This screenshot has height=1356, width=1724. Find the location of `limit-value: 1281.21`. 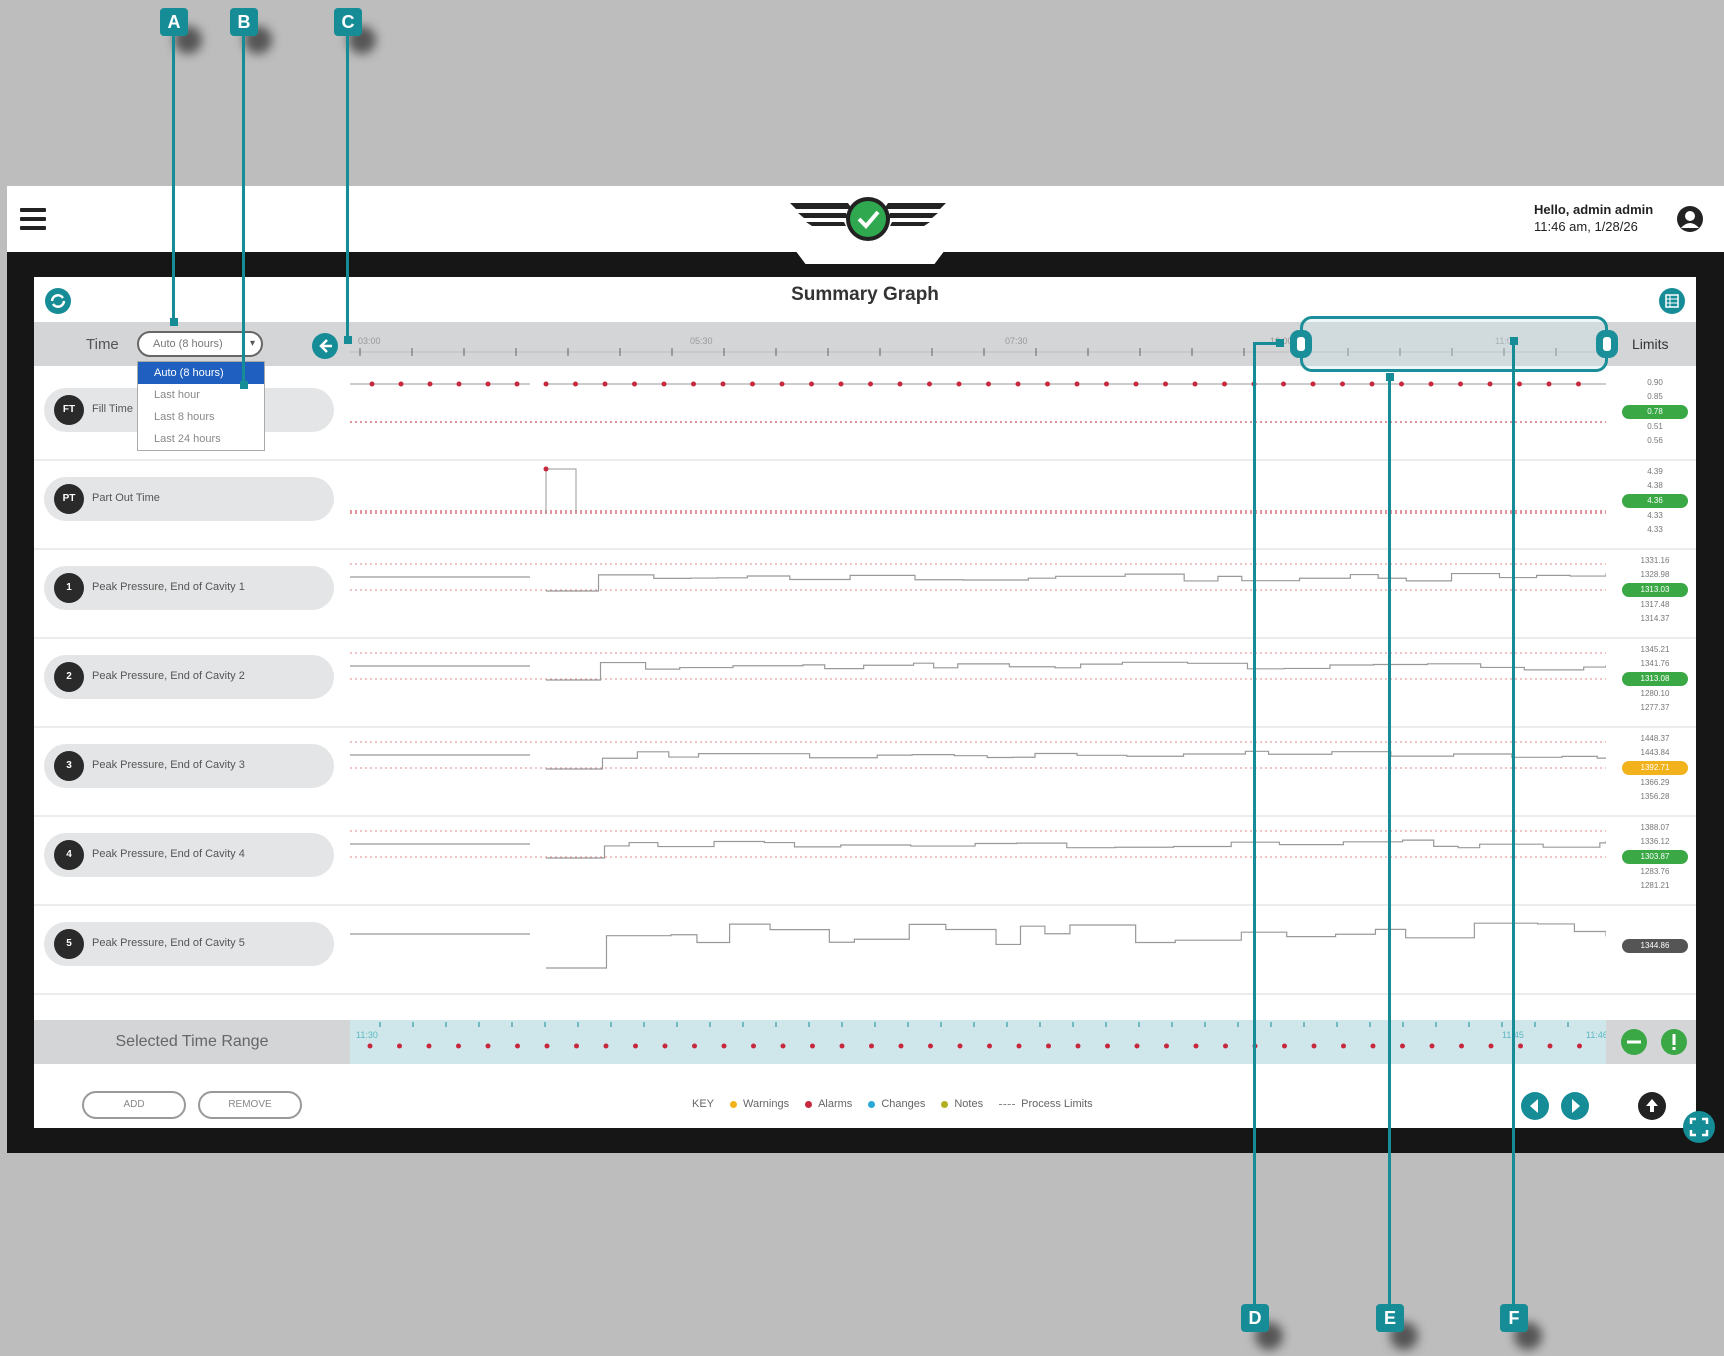

limit-value: 1281.21 is located at coordinates (1655, 885).